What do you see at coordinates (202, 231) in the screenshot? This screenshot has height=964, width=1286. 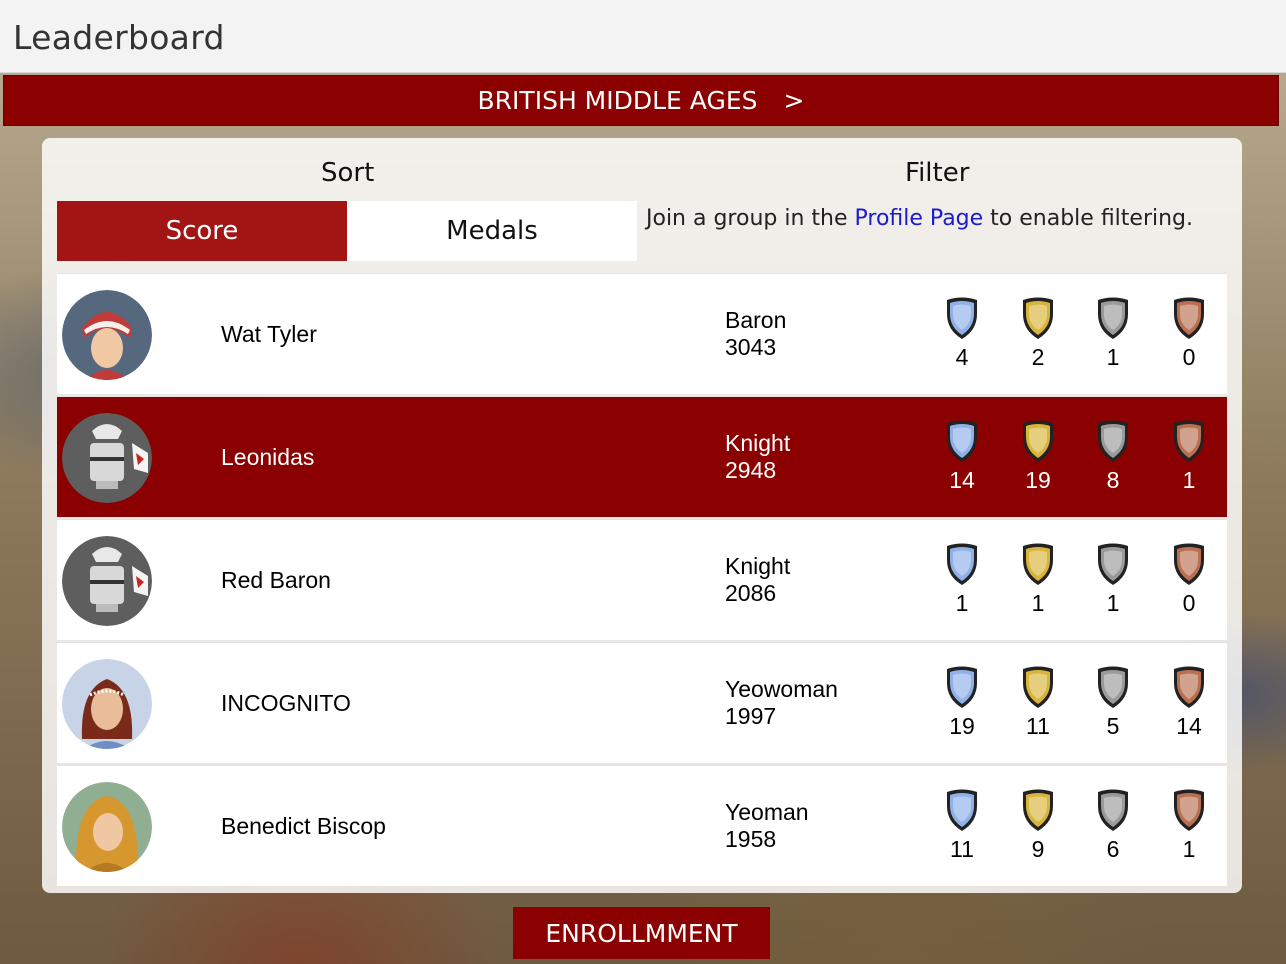 I see `sort-score-button: Score` at bounding box center [202, 231].